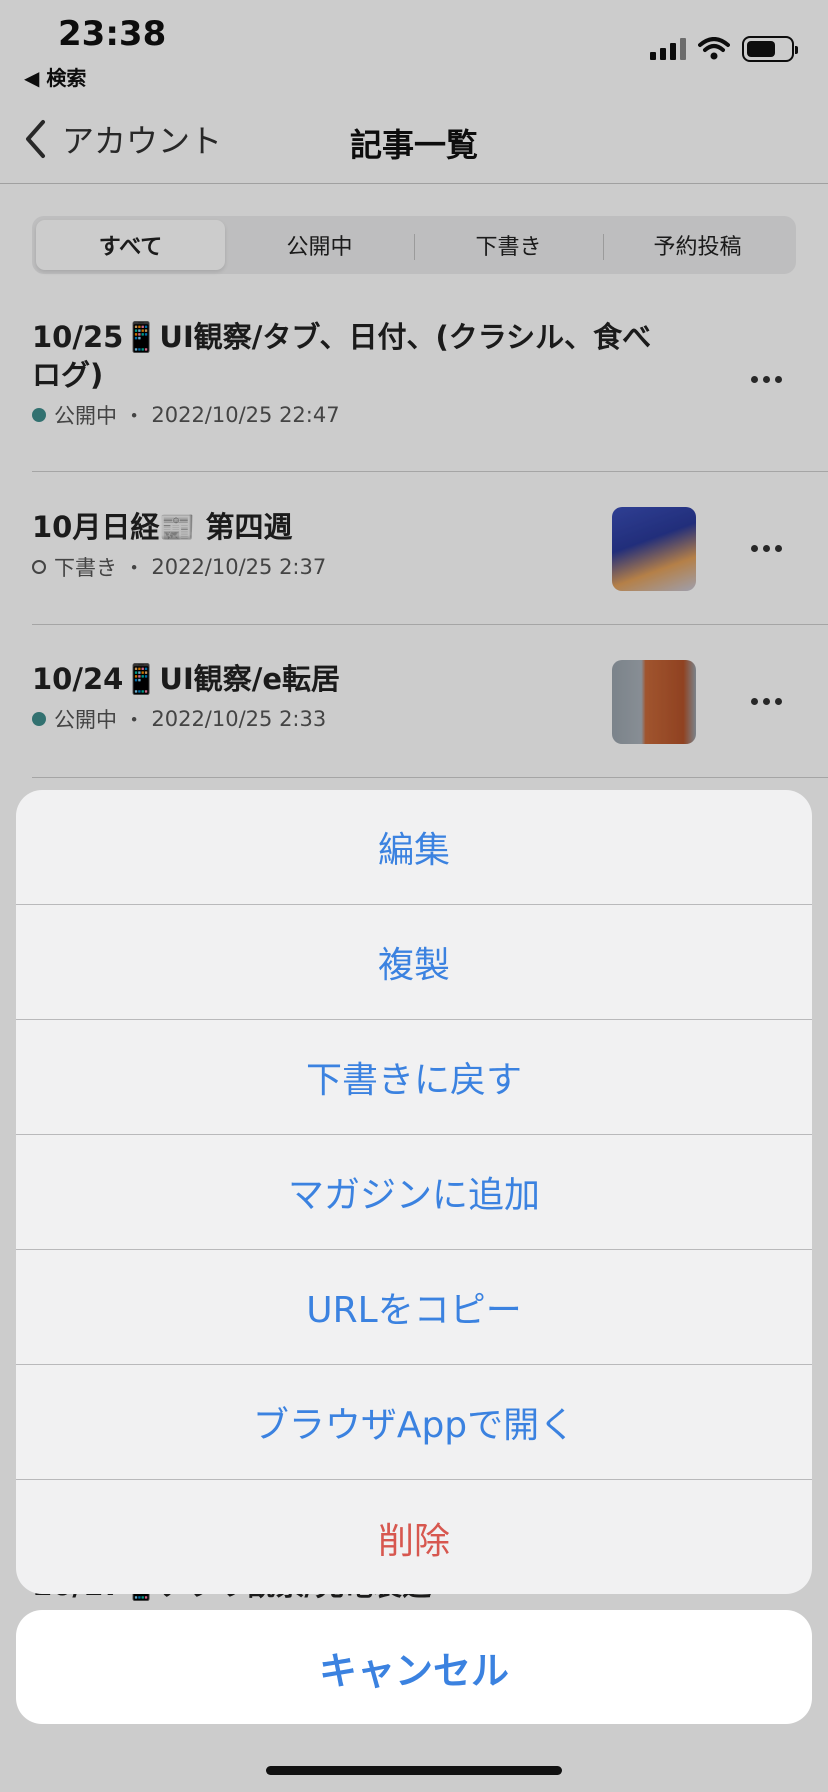 The width and height of the screenshot is (828, 1792). I want to click on duplicate-button: 複製, so click(414, 962).